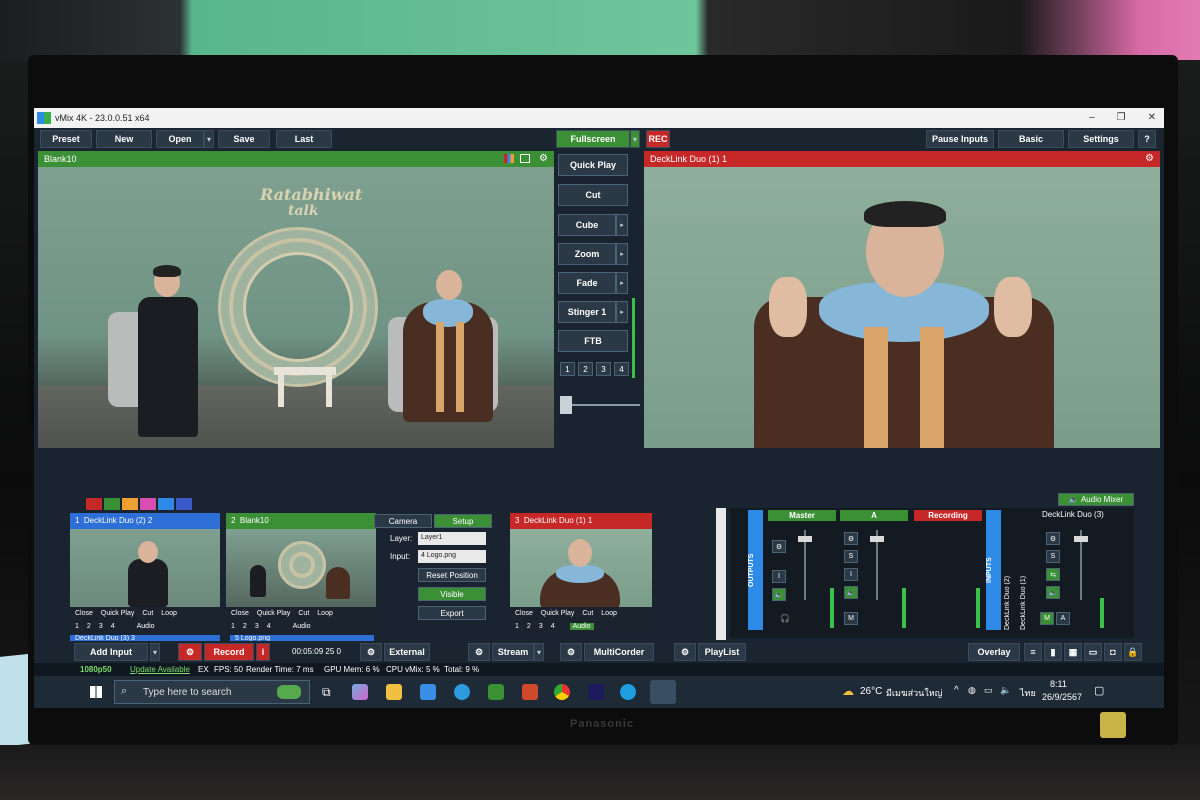 The height and width of the screenshot is (800, 1200). I want to click on export-button: Export, so click(452, 613).